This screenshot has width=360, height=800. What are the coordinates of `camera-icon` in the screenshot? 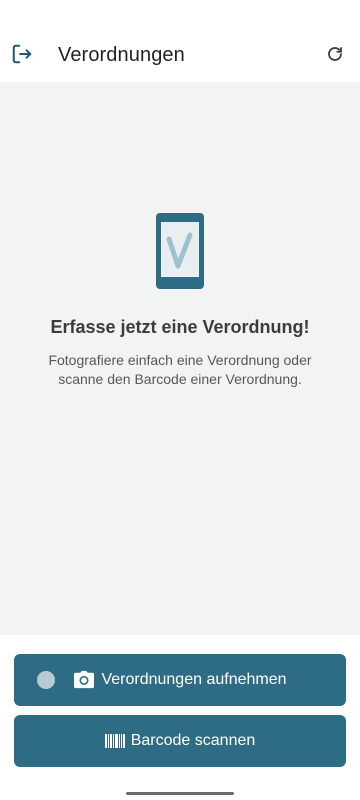 It's located at (84, 680).